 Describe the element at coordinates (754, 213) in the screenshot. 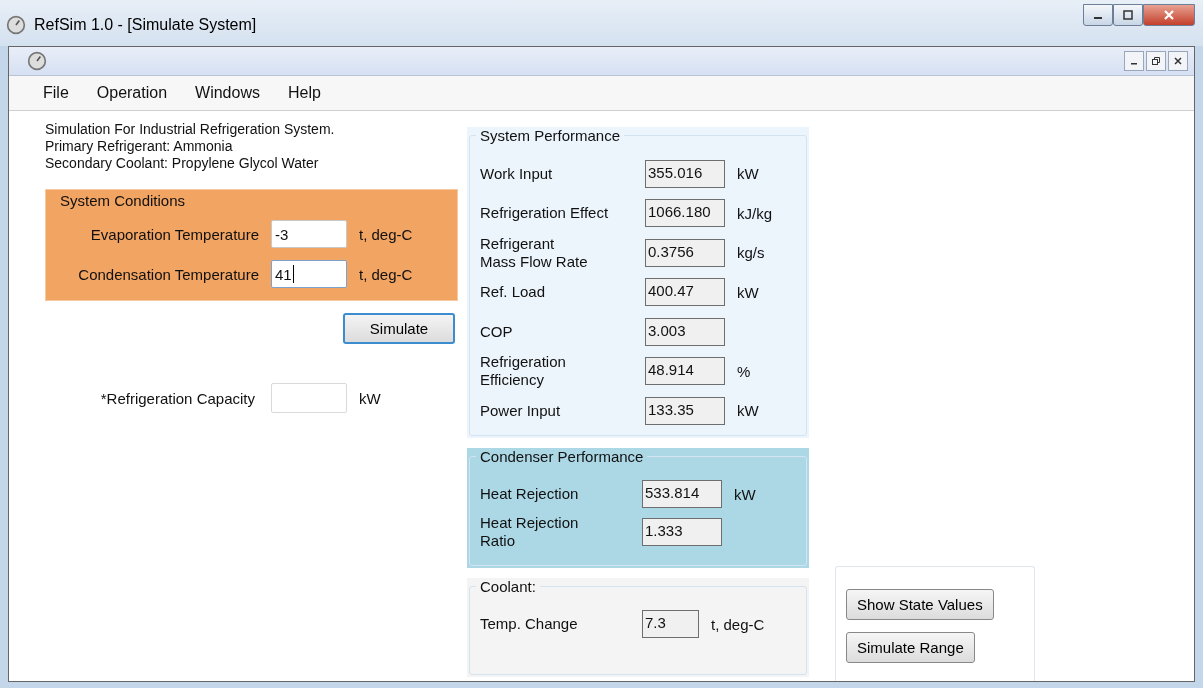

I see `unit-label: kJ/kg` at that location.